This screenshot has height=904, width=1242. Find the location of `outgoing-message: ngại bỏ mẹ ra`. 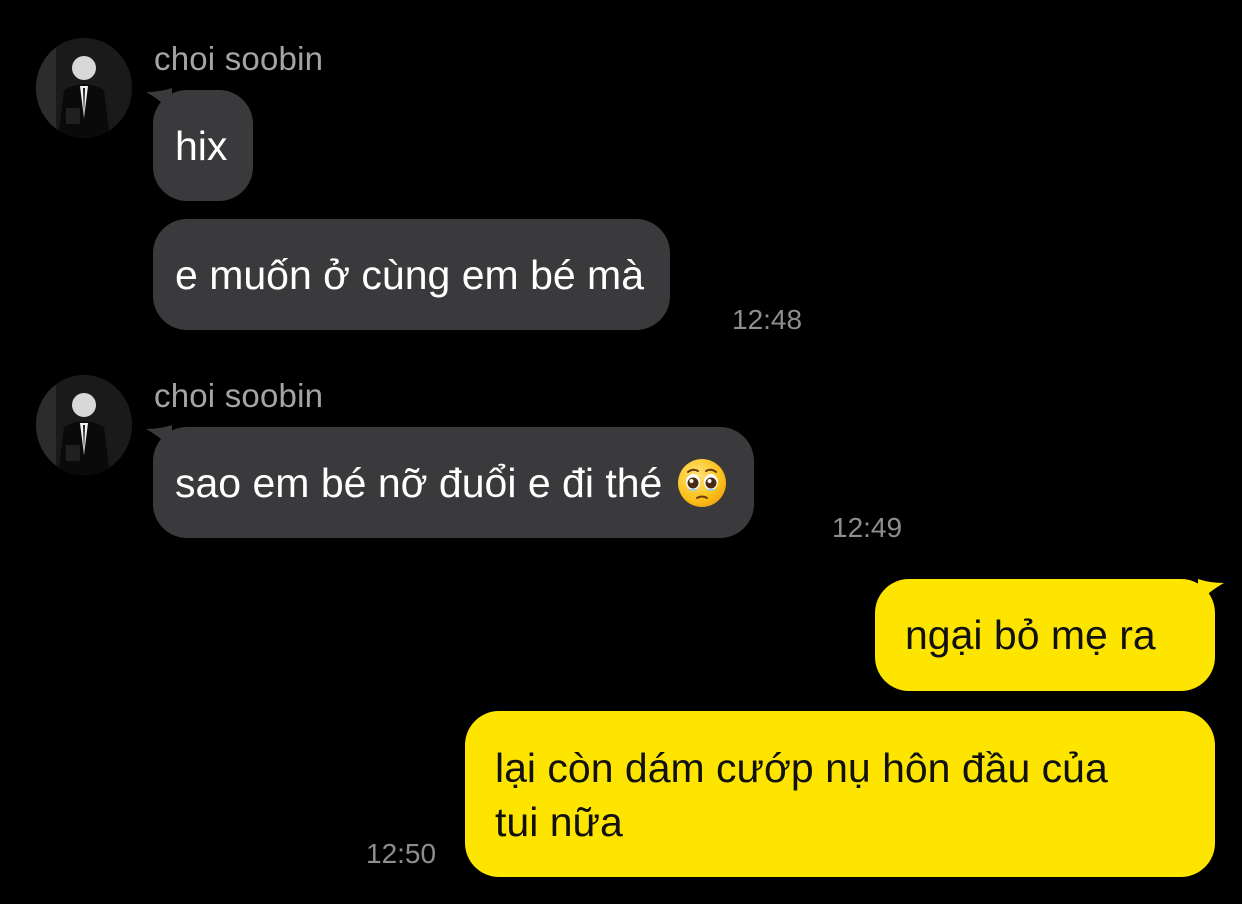

outgoing-message: ngại bỏ mẹ ra is located at coordinates (1045, 635).